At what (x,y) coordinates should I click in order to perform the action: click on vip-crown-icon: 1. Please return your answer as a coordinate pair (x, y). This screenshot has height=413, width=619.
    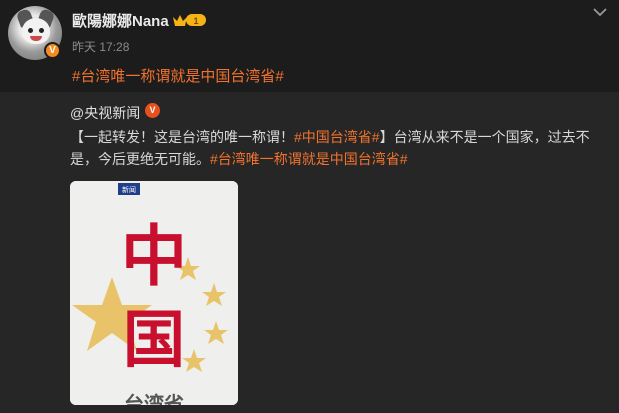
    Looking at the image, I should click on (190, 20).